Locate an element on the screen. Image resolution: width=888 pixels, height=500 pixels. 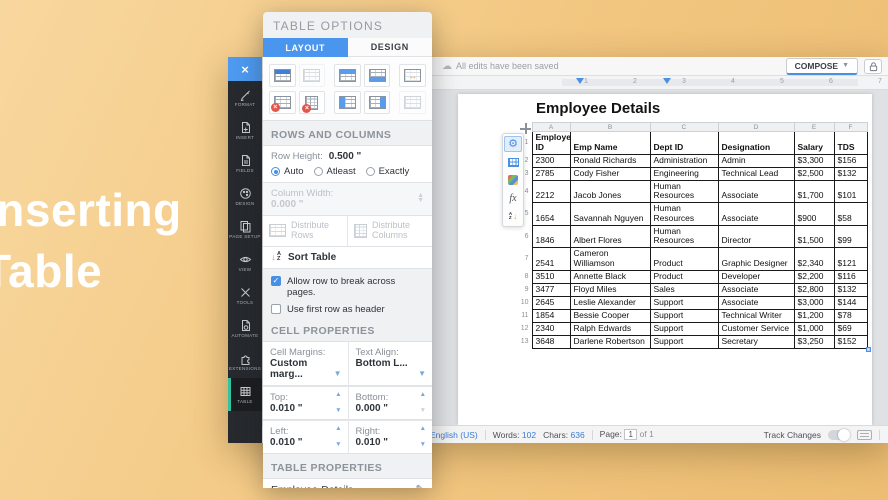
table-cell: 2300 is located at coordinates (551, 160).